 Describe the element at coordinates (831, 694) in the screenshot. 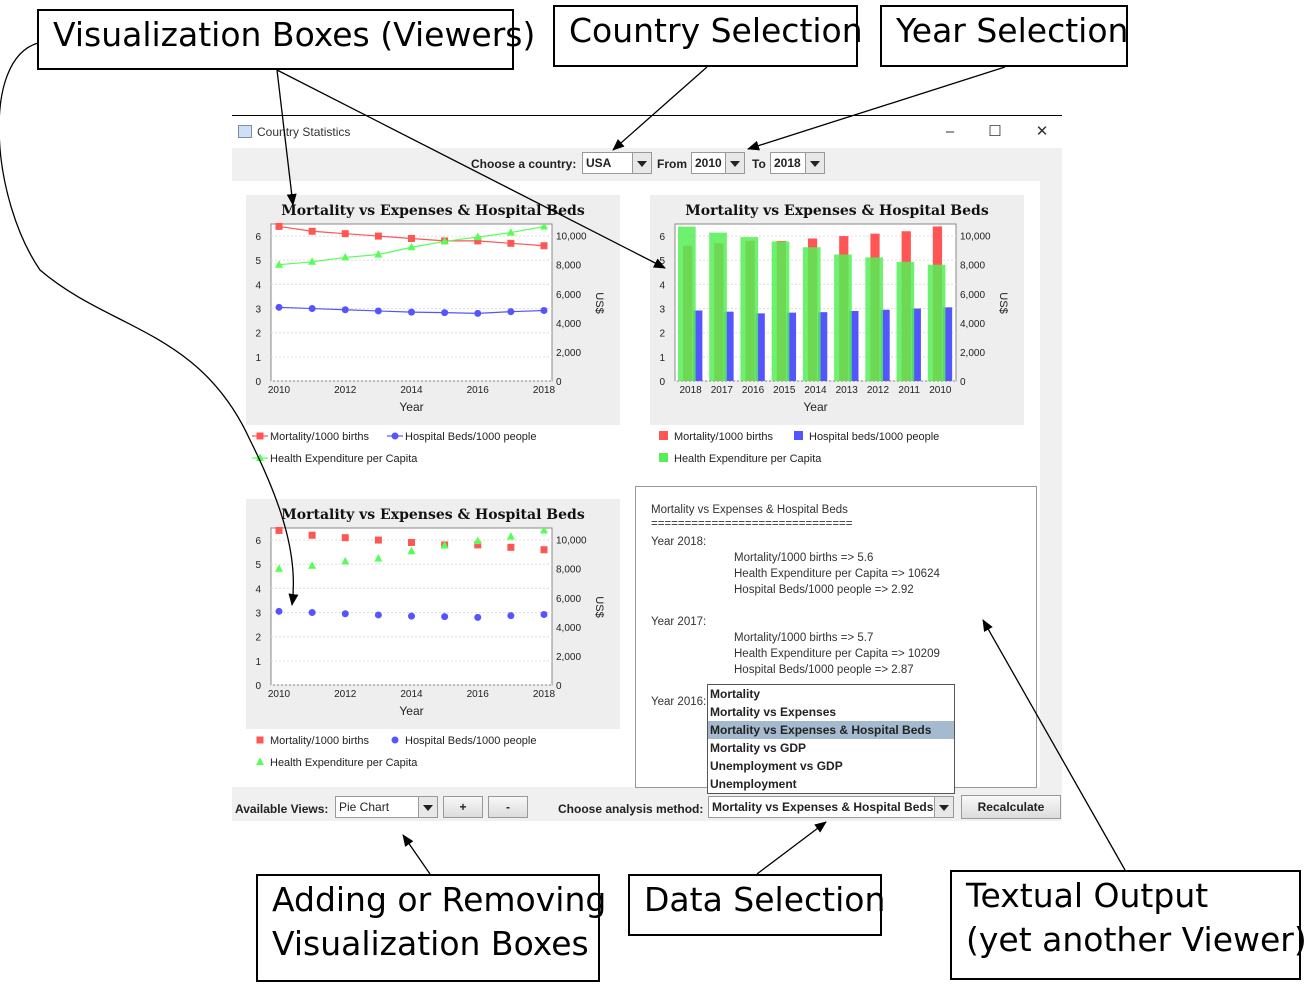

I see `method-option: Mortality` at that location.